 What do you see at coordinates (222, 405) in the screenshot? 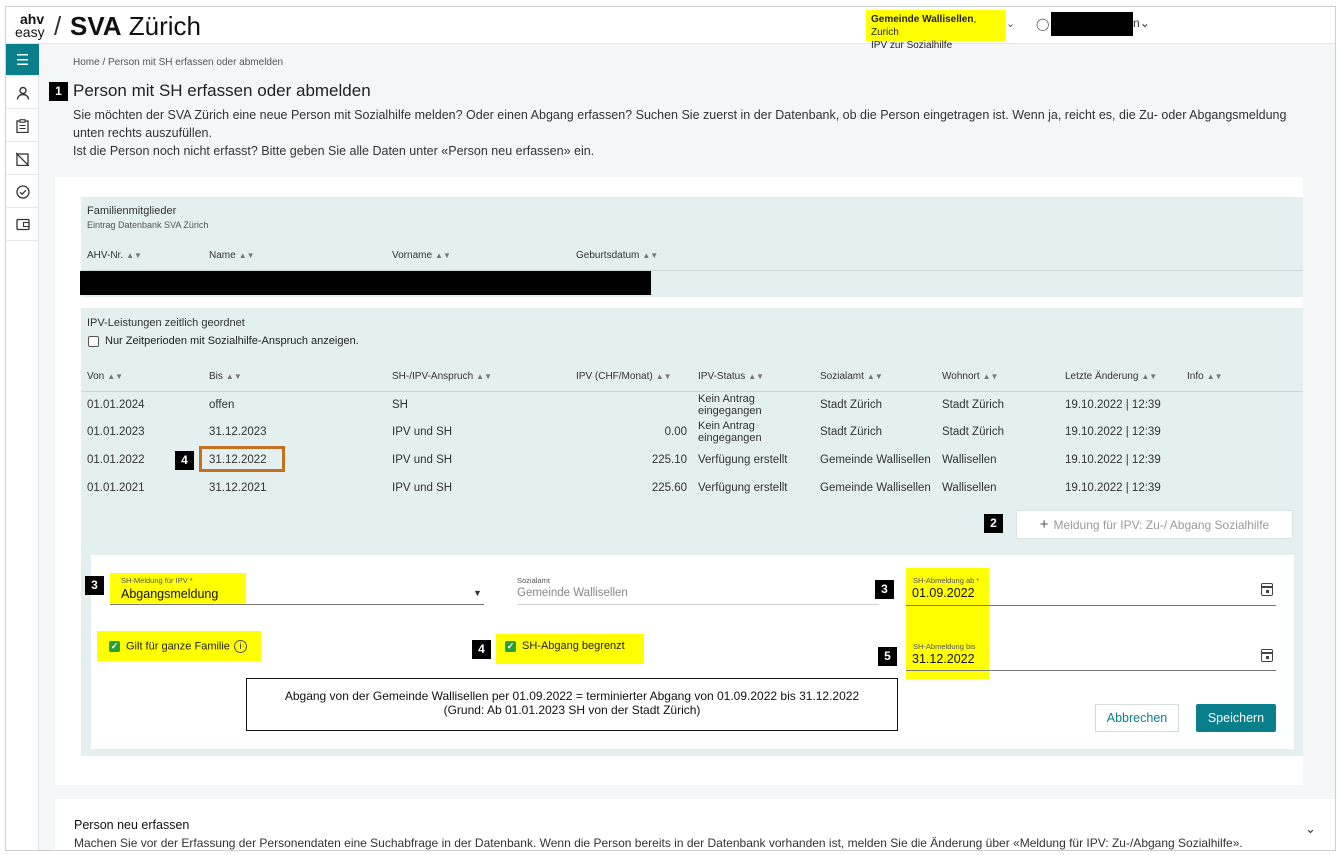
I see `cell-bis: offen` at bounding box center [222, 405].